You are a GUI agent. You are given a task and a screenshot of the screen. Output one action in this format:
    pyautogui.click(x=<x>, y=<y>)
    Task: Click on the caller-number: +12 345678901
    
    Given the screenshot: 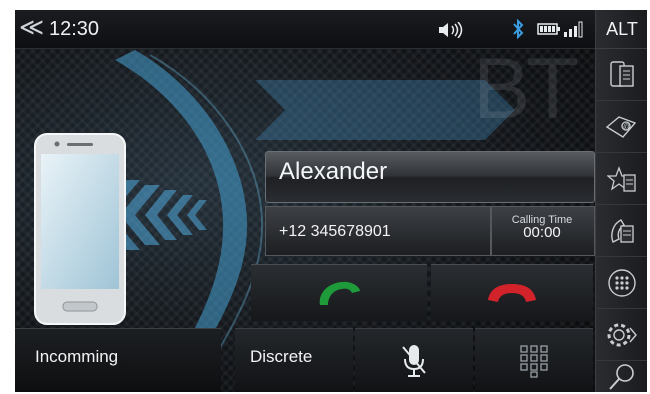 What is the action you would take?
    pyautogui.click(x=335, y=231)
    